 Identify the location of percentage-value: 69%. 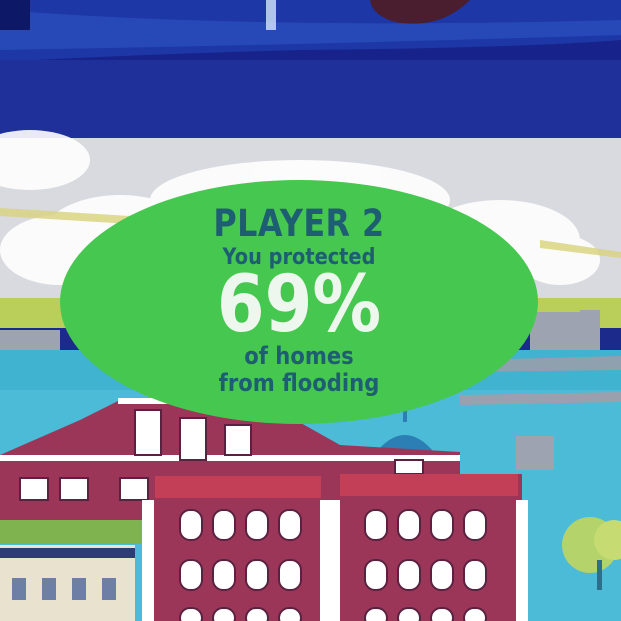
(299, 305).